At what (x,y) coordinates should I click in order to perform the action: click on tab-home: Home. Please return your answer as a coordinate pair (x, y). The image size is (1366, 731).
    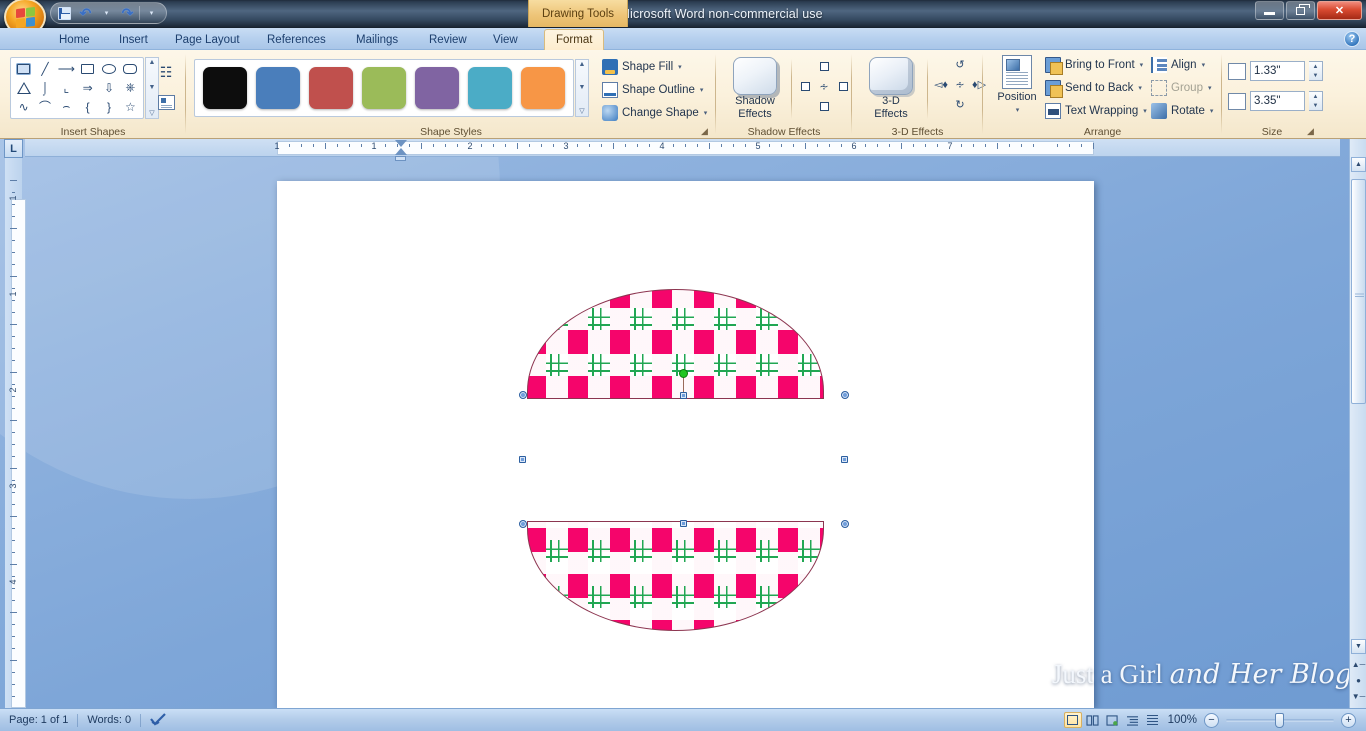
    Looking at the image, I should click on (74, 39).